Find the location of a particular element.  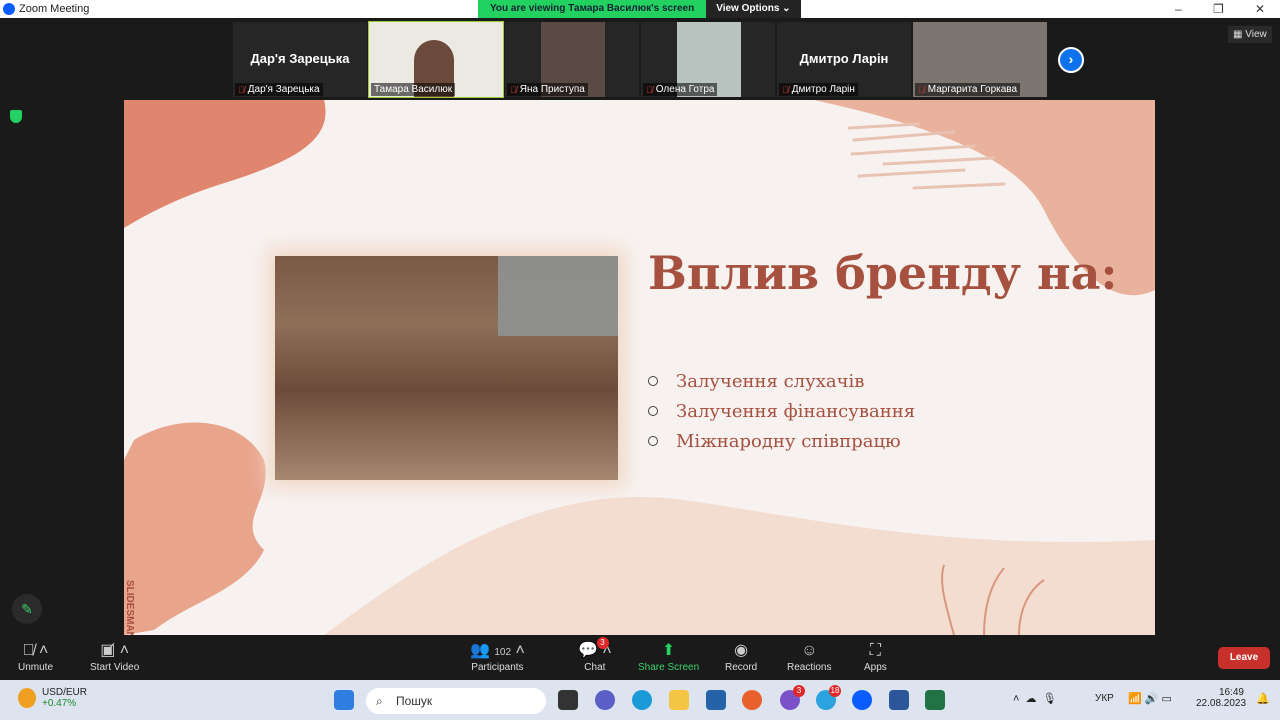

share-screen-label: Share Screen is located at coordinates (669, 667).